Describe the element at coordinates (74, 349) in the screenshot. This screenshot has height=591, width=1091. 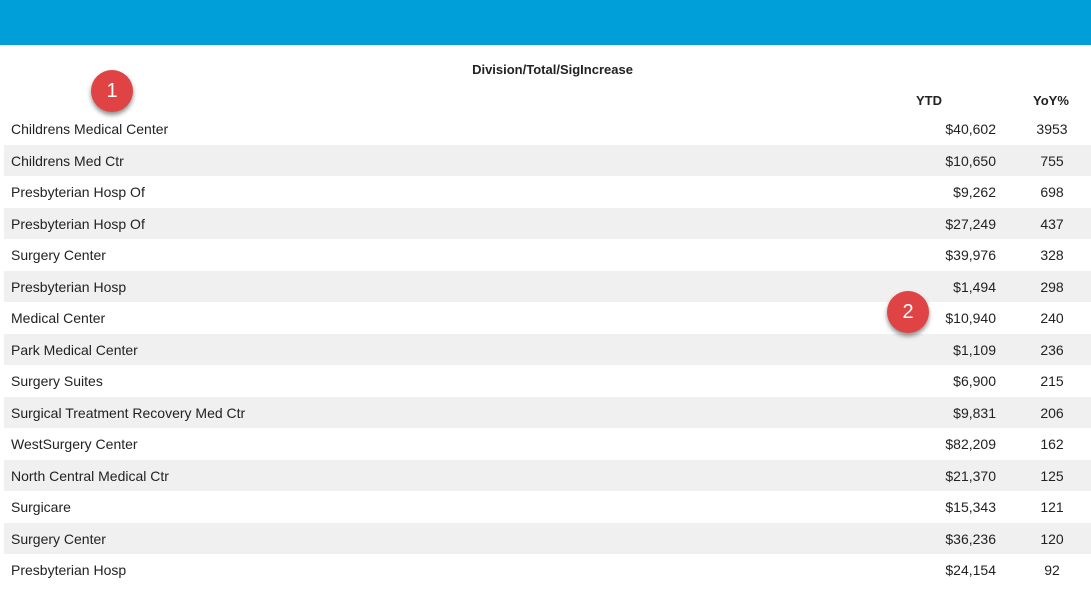
I see `row-name: Park Medical Center` at that location.